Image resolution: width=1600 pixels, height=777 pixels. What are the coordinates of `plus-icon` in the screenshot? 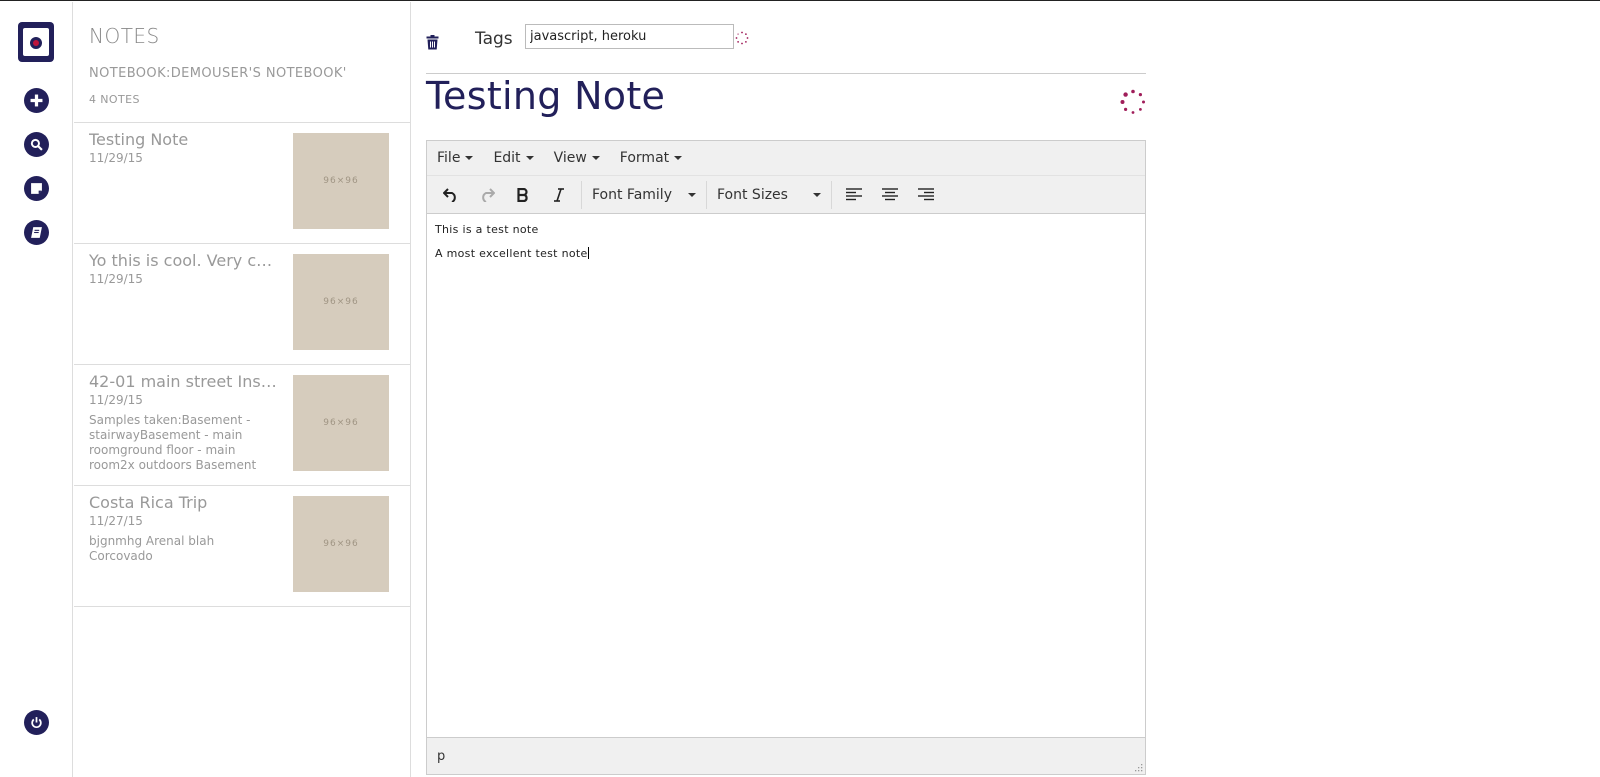 It's located at (36, 100).